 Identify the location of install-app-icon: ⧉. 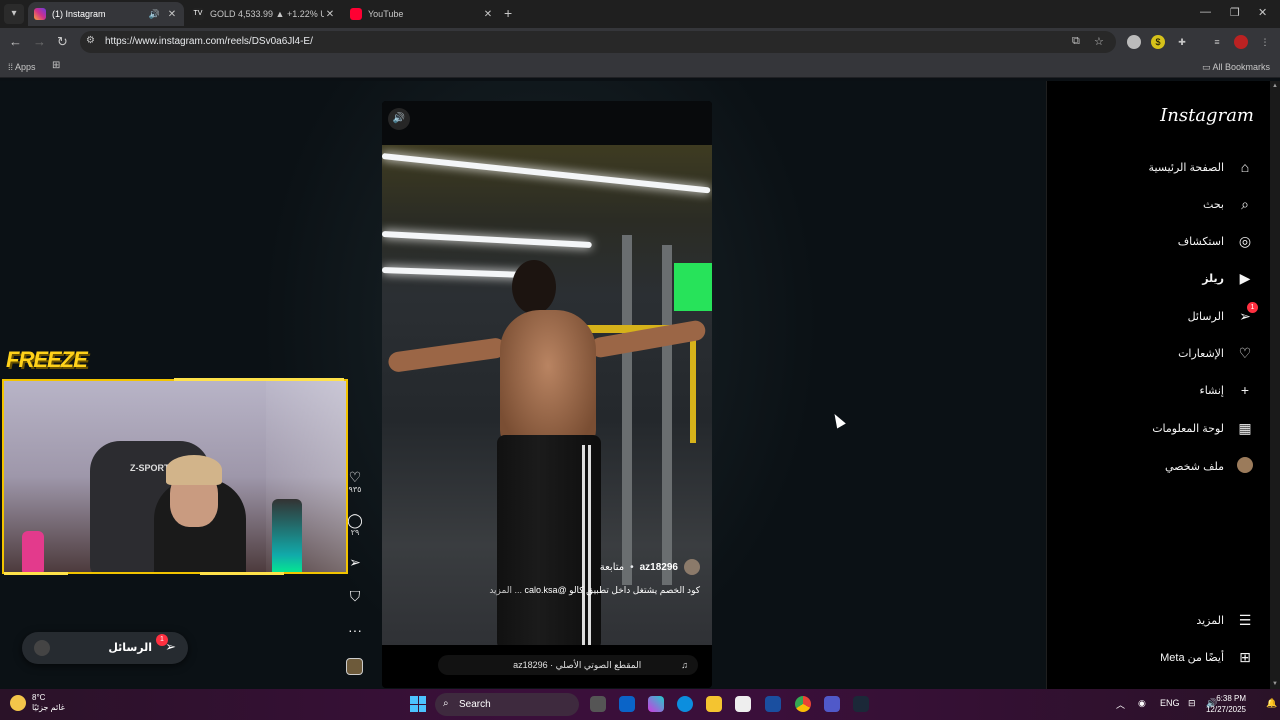
(1076, 41).